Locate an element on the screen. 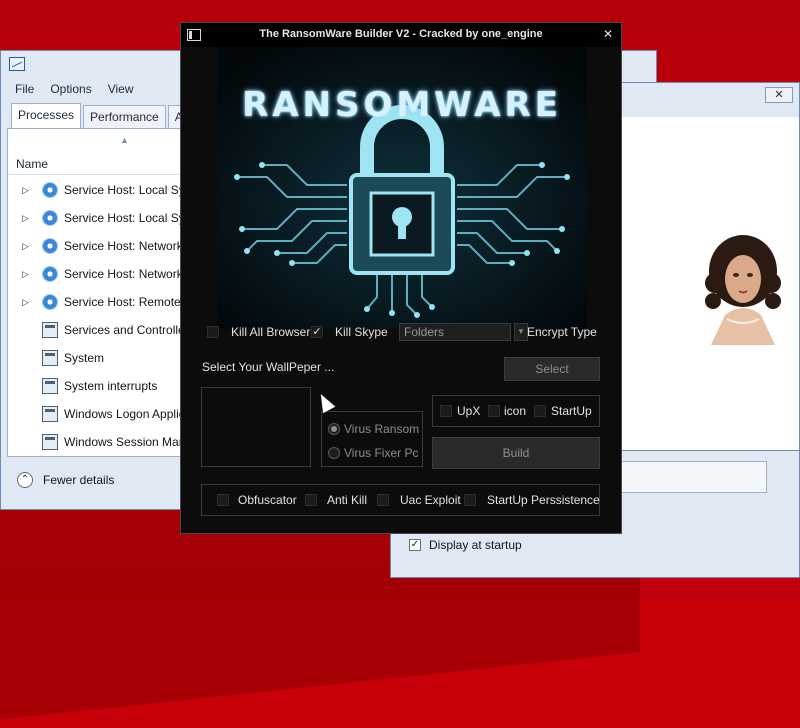 The image size is (800, 728). process-name: System is located at coordinates (84, 358).